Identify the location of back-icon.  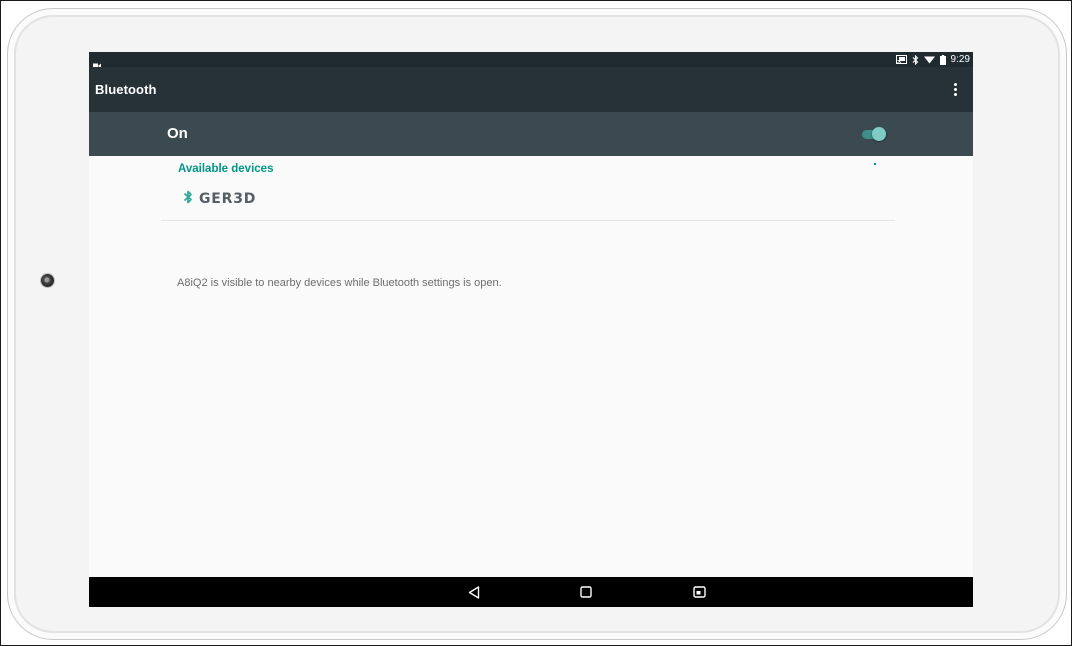
(474, 592).